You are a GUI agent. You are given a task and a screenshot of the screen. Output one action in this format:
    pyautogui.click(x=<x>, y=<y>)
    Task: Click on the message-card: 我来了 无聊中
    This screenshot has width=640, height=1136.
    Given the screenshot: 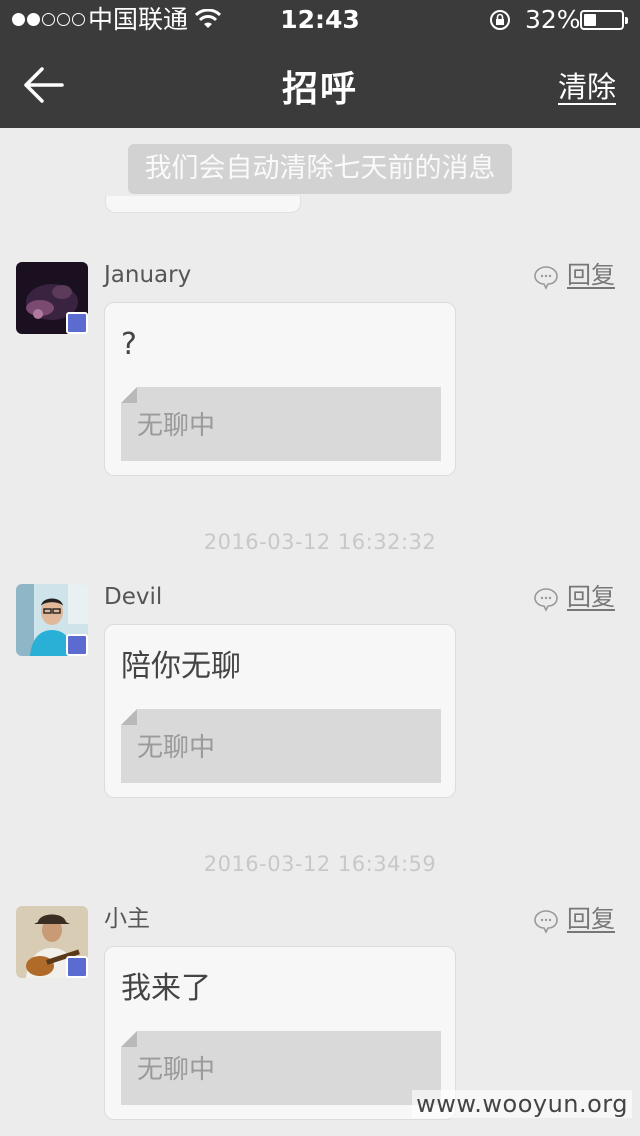 What is the action you would take?
    pyautogui.click(x=280, y=1033)
    